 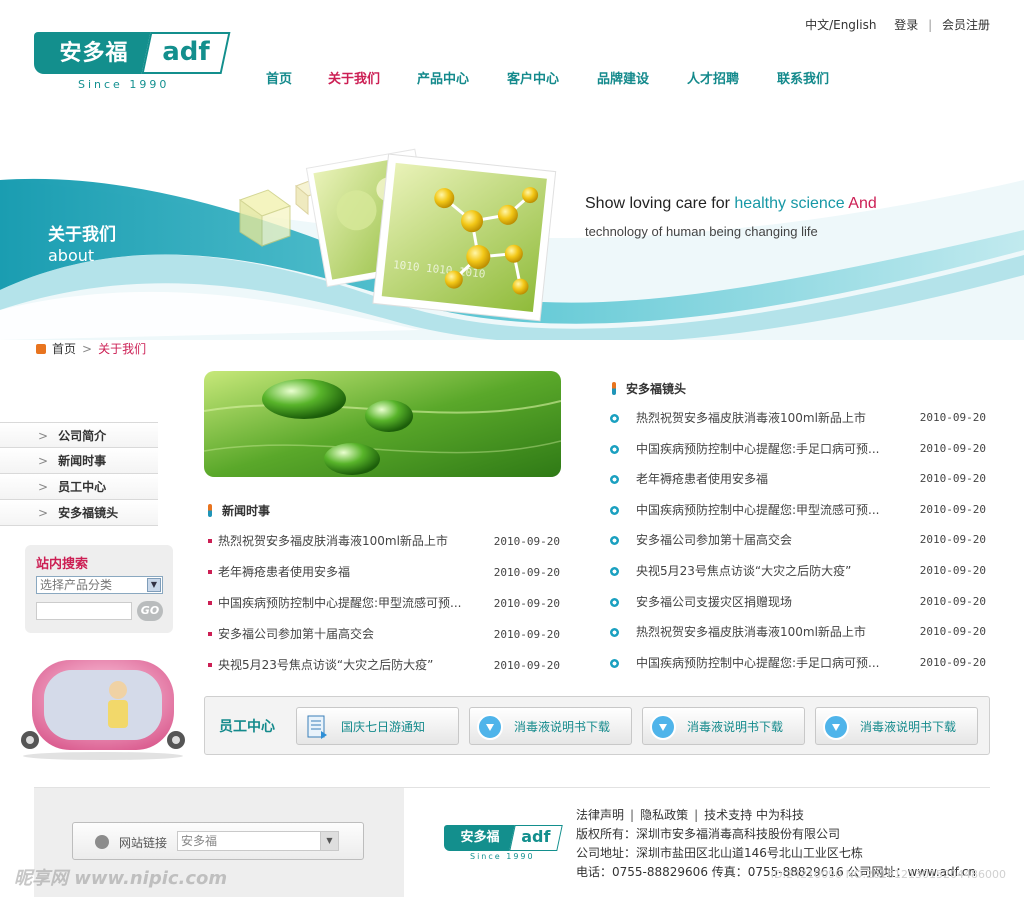 What do you see at coordinates (702, 479) in the screenshot?
I see `lens-title: 老年褥疮患者使用安多福` at bounding box center [702, 479].